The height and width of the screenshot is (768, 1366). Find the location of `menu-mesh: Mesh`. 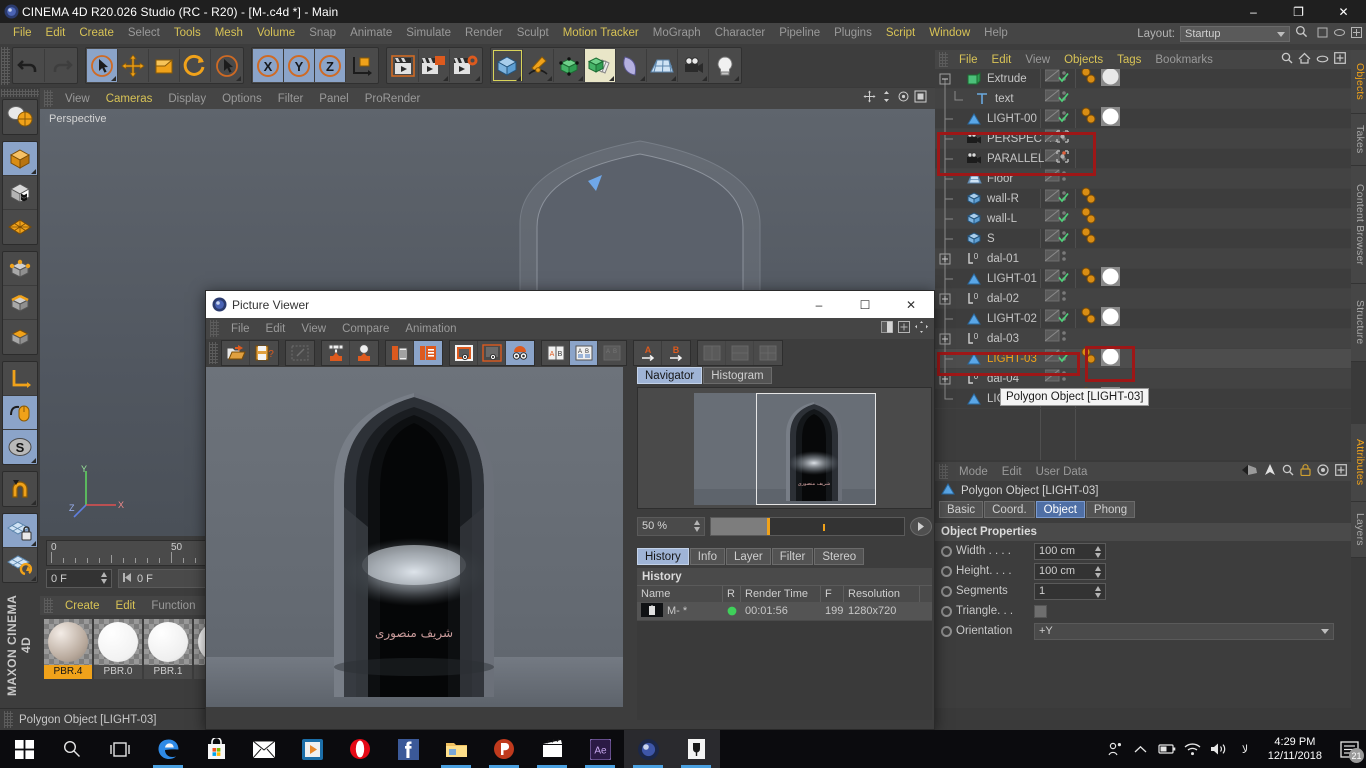

menu-mesh: Mesh is located at coordinates (229, 33).